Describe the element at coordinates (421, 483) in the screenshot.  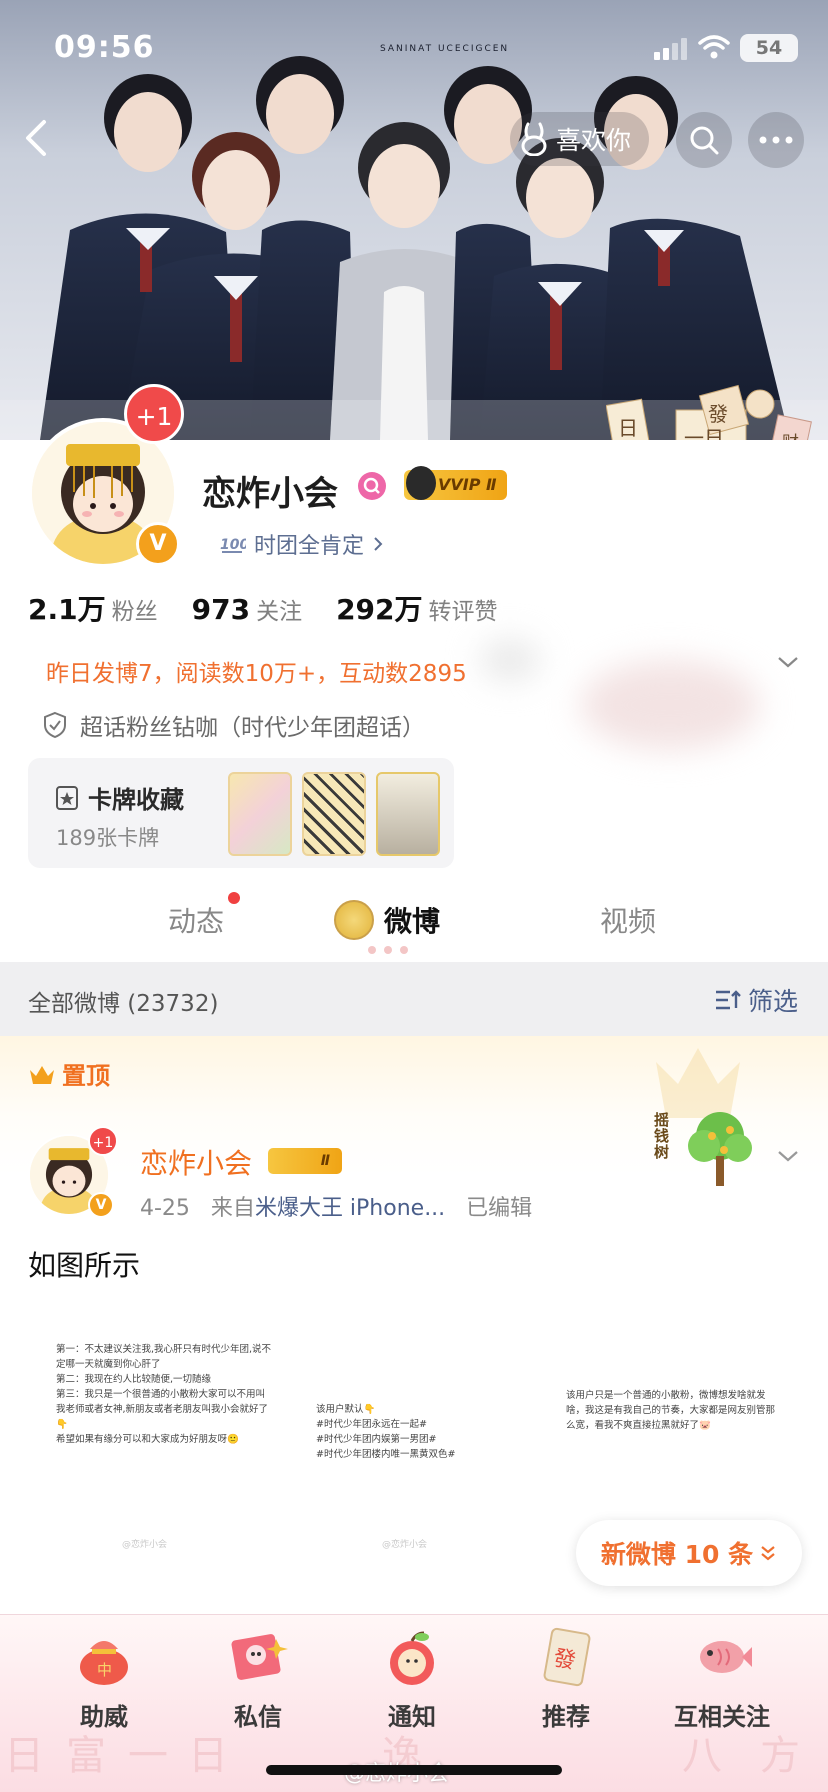
I see `vip-avatar-icon` at that location.